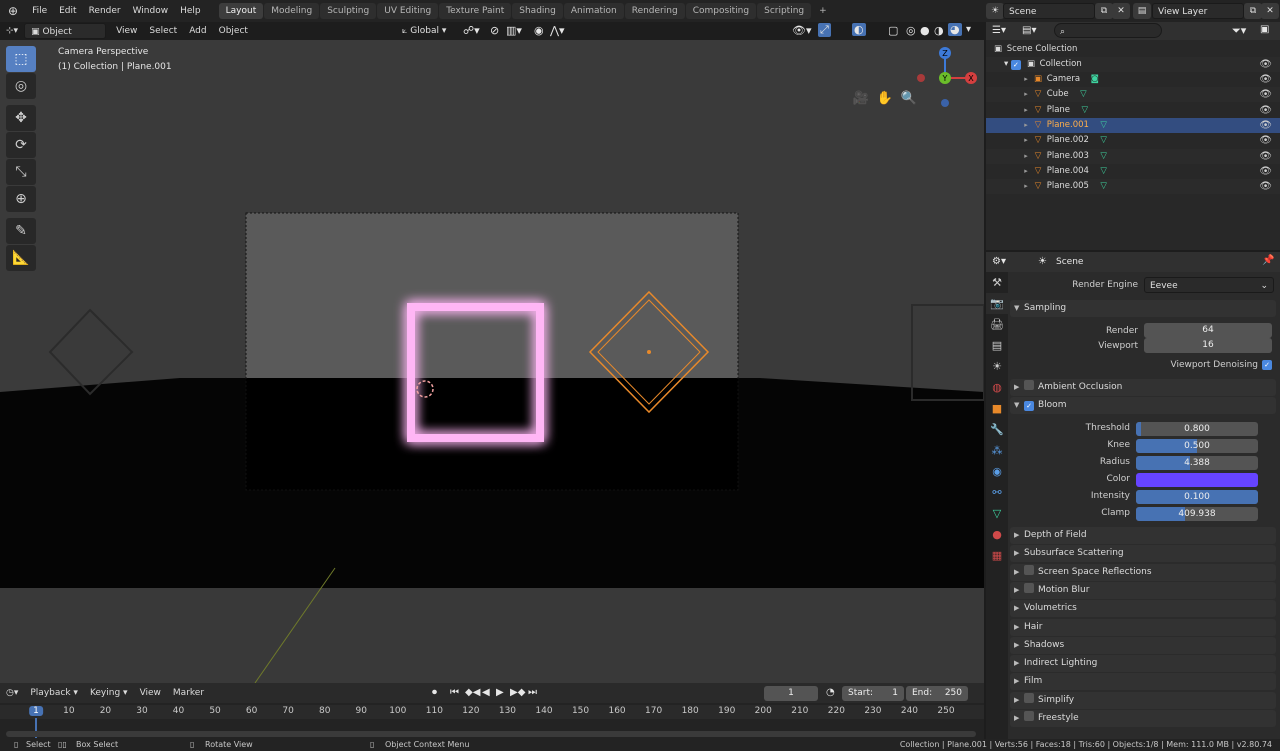 This screenshot has width=1280, height=751. What do you see at coordinates (1143, 645) in the screenshot?
I see `section-shadows: ▶ Shadows` at bounding box center [1143, 645].